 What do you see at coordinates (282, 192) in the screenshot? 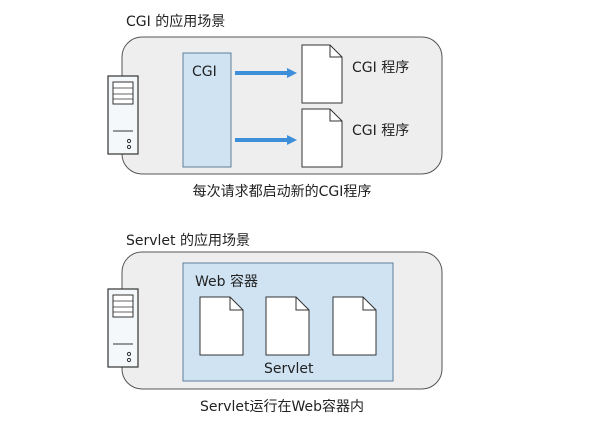
I see `cgi-caption: 每次请求都启动新的CGI程序` at bounding box center [282, 192].